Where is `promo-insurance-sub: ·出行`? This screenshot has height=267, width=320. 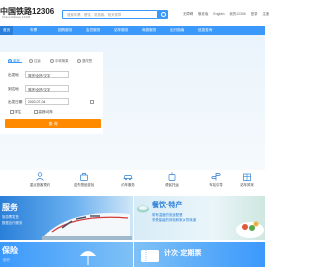
promo-insurance-sub: ·出行 is located at coordinates (6, 260).